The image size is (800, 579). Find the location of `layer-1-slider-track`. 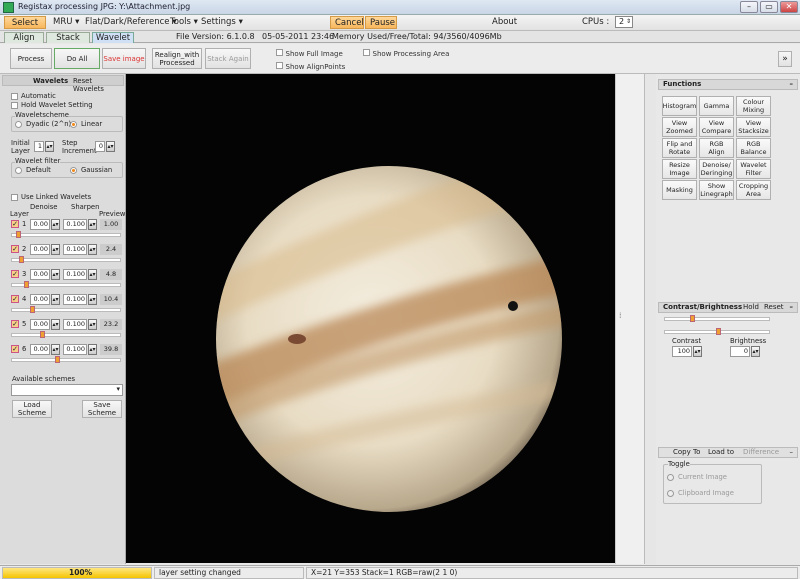

layer-1-slider-track is located at coordinates (66, 235).